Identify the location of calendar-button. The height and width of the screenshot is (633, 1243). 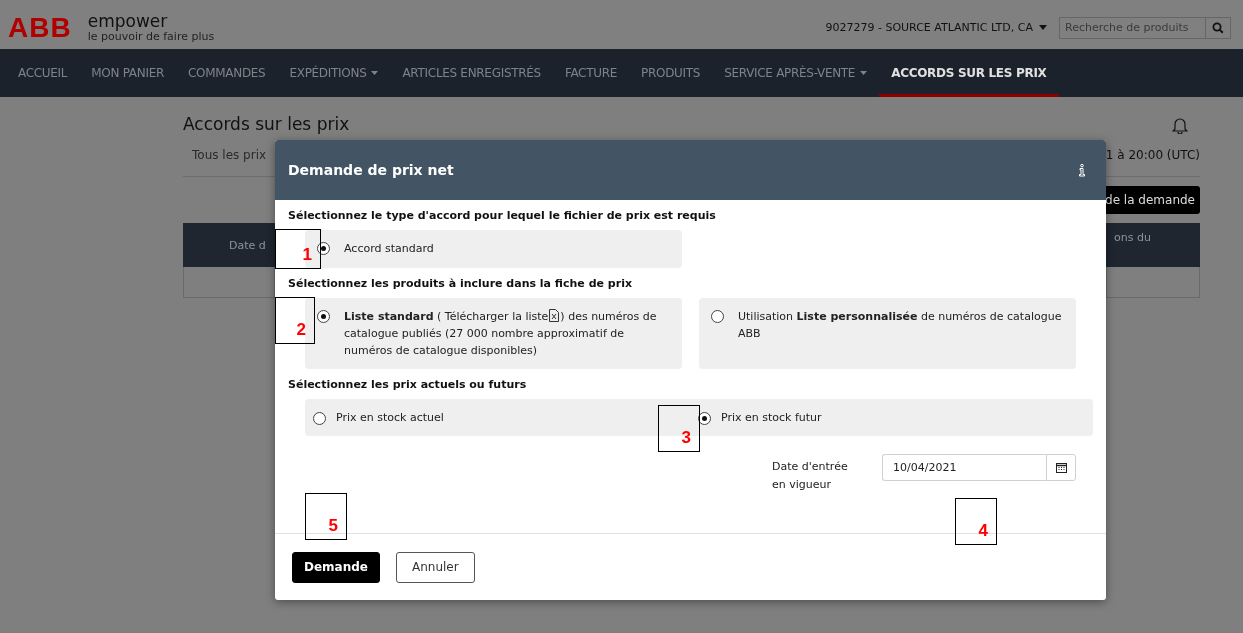
(1061, 468).